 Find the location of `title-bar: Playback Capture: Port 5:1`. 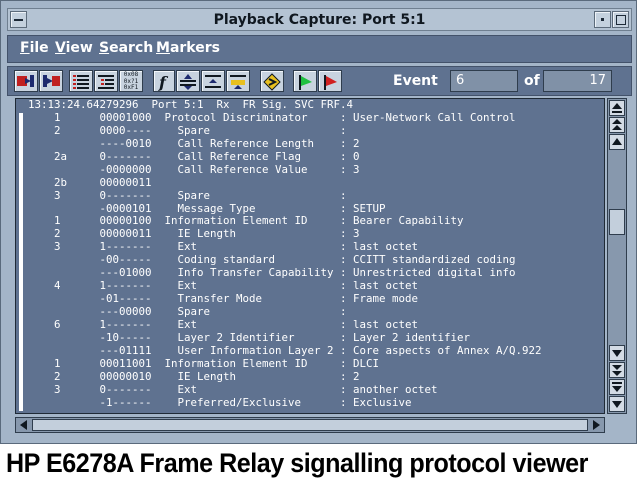

title-bar: Playback Capture: Port 5:1 is located at coordinates (319, 19).